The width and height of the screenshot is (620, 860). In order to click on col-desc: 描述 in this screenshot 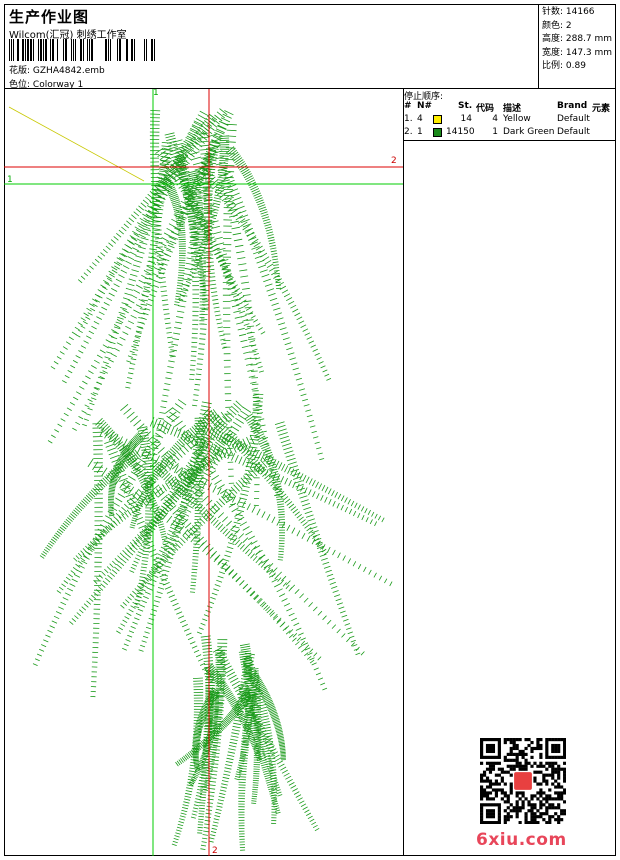, I will do `click(512, 109)`.